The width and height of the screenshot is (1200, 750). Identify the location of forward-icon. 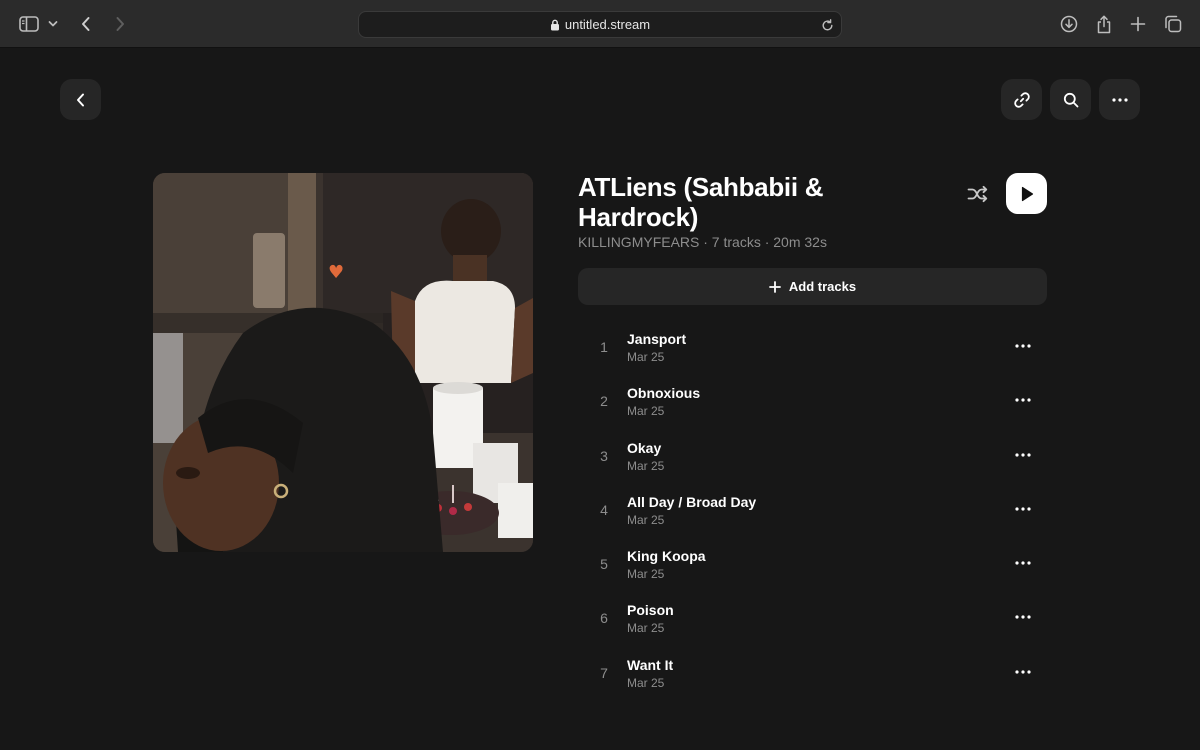
(120, 24).